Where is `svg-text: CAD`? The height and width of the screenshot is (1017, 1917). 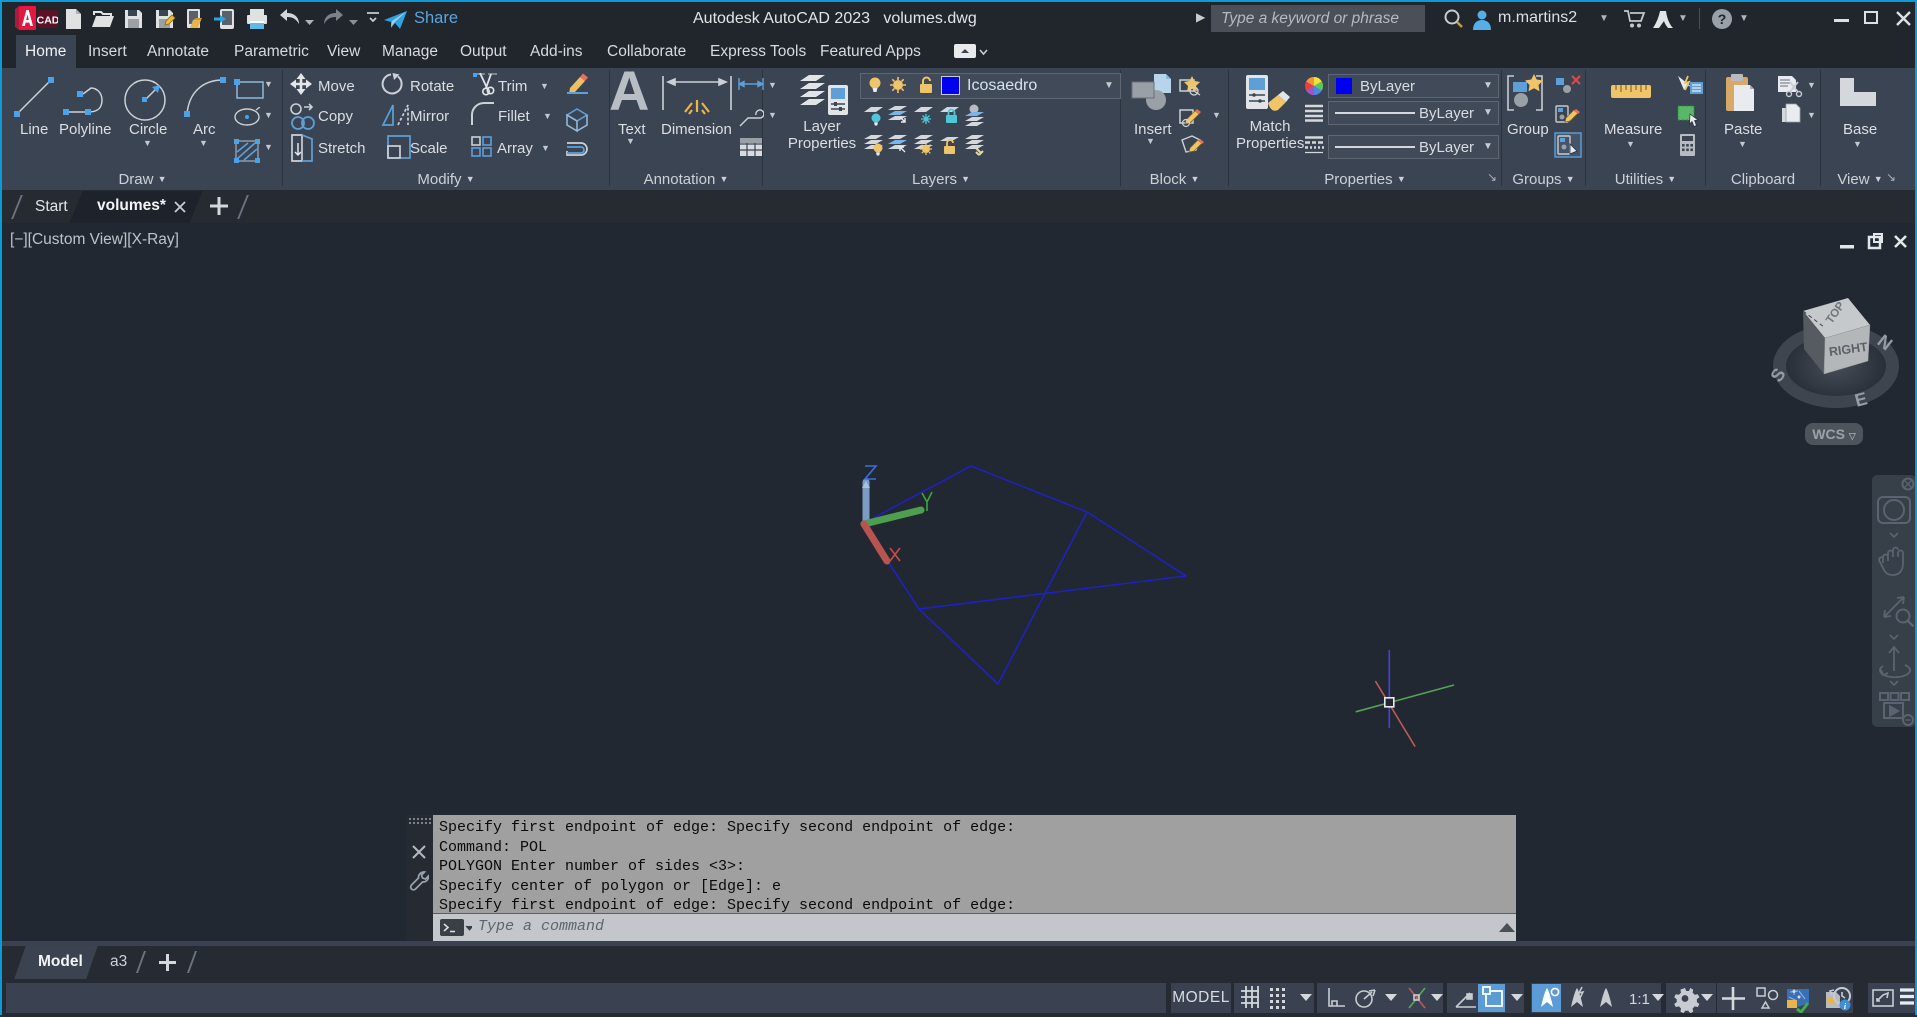
svg-text: CAD is located at coordinates (47, 21).